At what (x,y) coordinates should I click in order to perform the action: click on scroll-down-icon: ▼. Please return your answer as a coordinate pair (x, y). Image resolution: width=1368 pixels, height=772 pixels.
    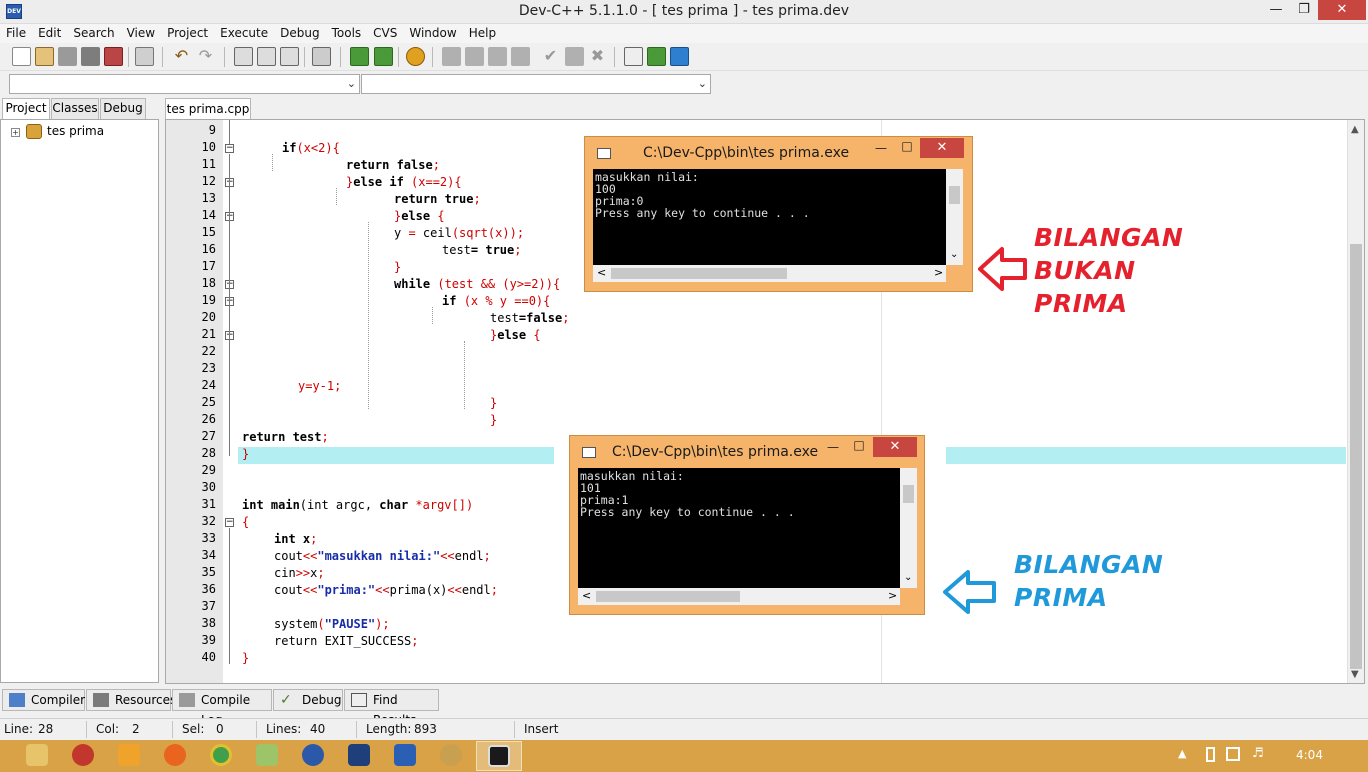
    Looking at the image, I should click on (1355, 674).